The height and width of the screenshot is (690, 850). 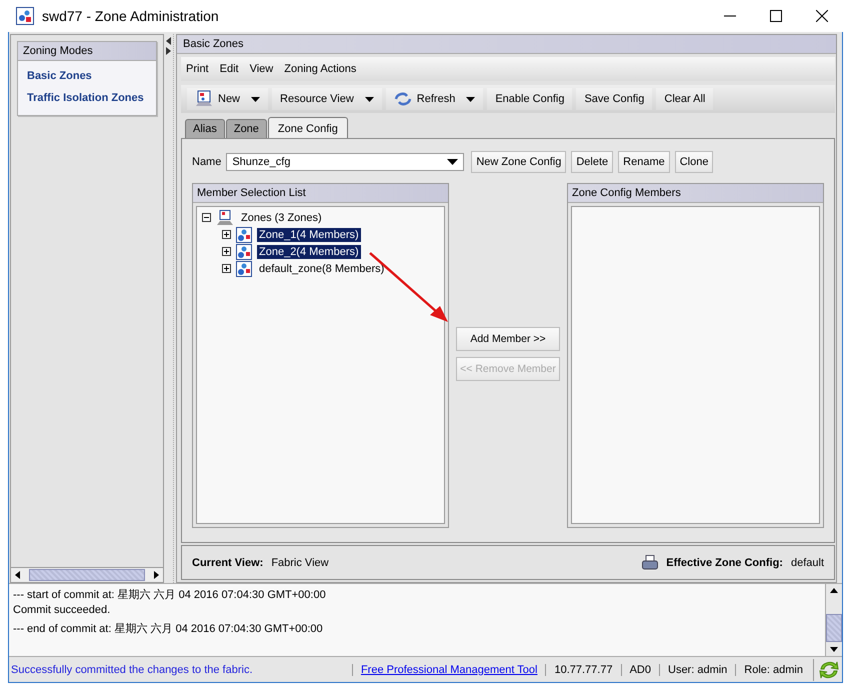 I want to click on app-icon, so click(x=25, y=16).